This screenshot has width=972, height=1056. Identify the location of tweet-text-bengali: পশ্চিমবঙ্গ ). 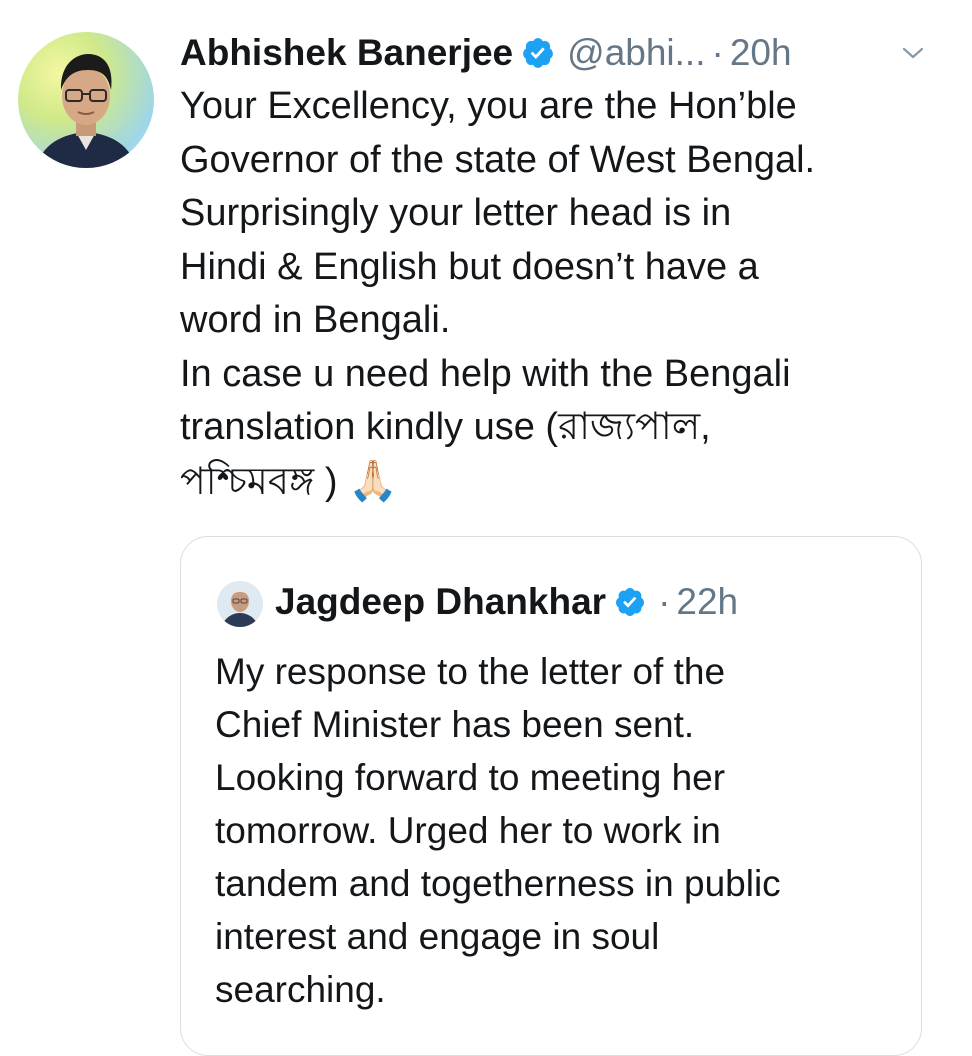
(259, 481).